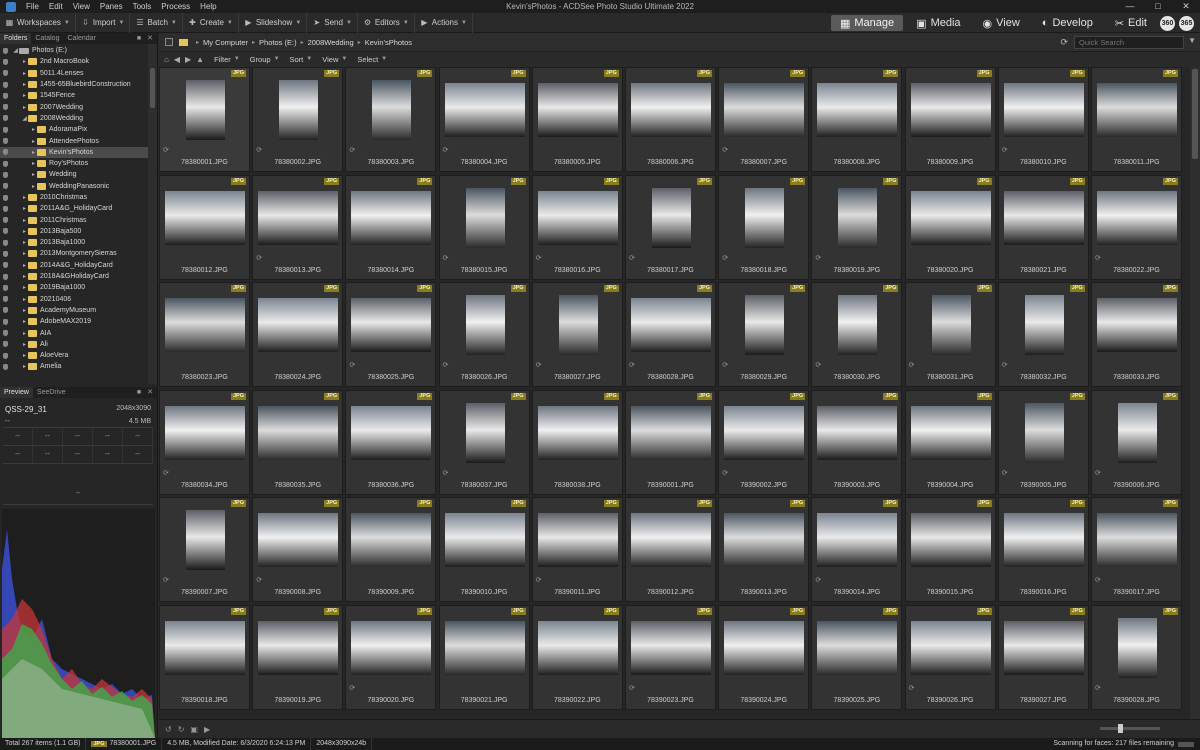  I want to click on thumbnail-item: JPG ⟳ 78390023.JPG, so click(670, 657).